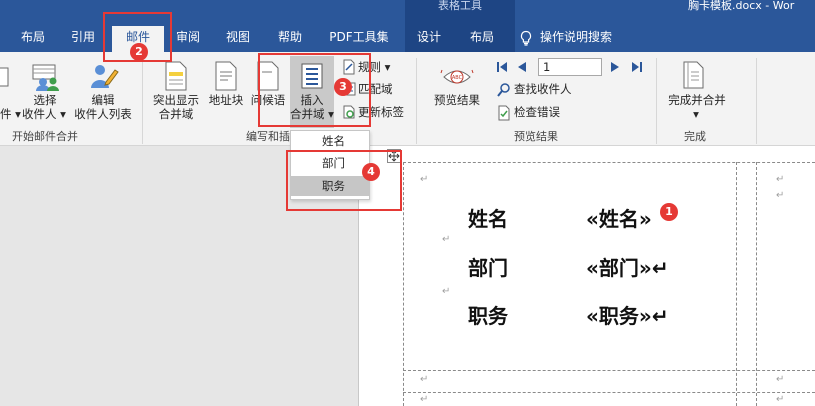 This screenshot has height=406, width=815. I want to click on finish-merge-label-1: 完成并合并, so click(697, 100).